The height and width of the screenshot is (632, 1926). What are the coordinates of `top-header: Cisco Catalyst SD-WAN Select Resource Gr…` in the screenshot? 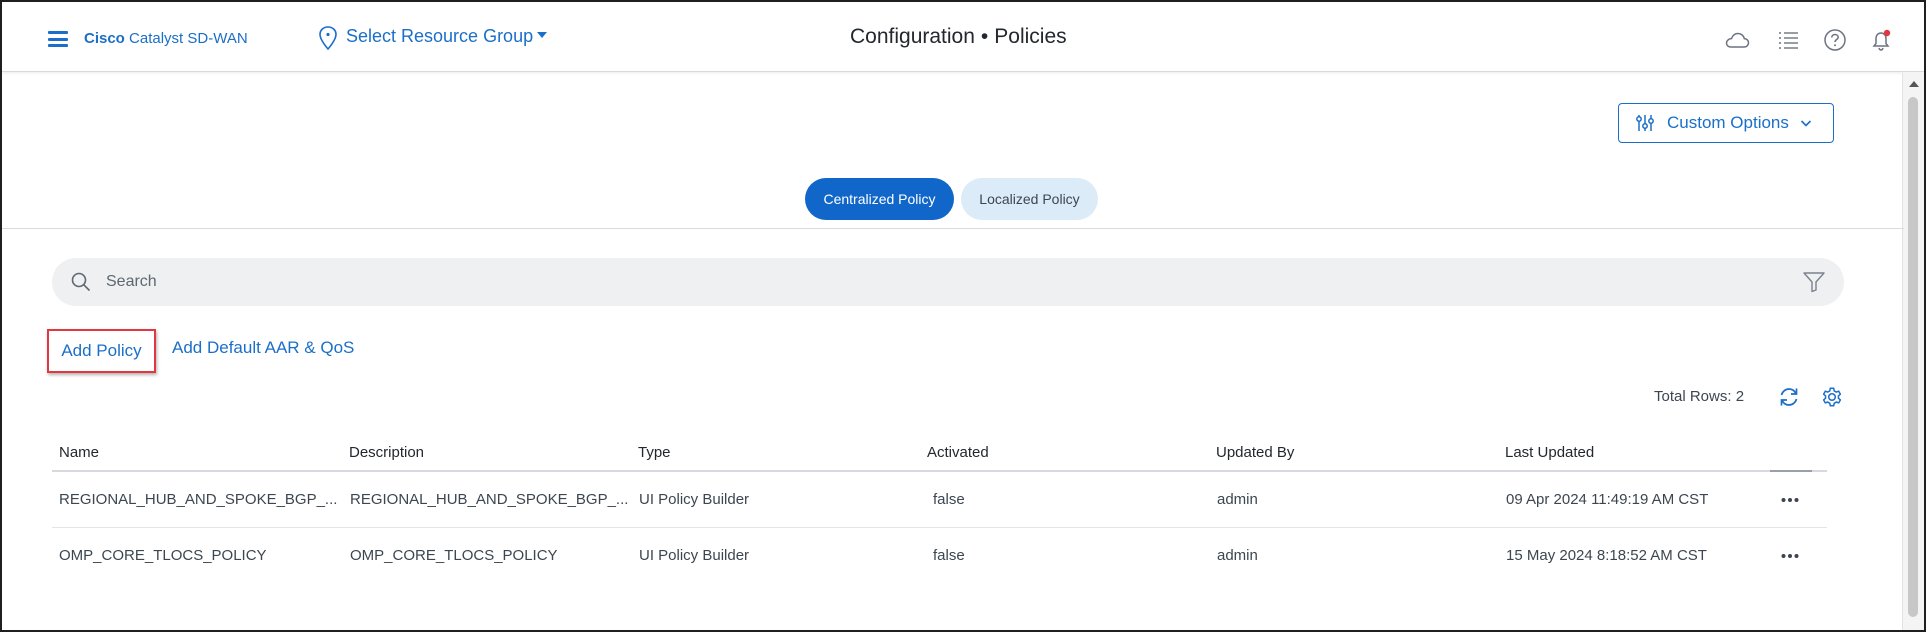 It's located at (963, 37).